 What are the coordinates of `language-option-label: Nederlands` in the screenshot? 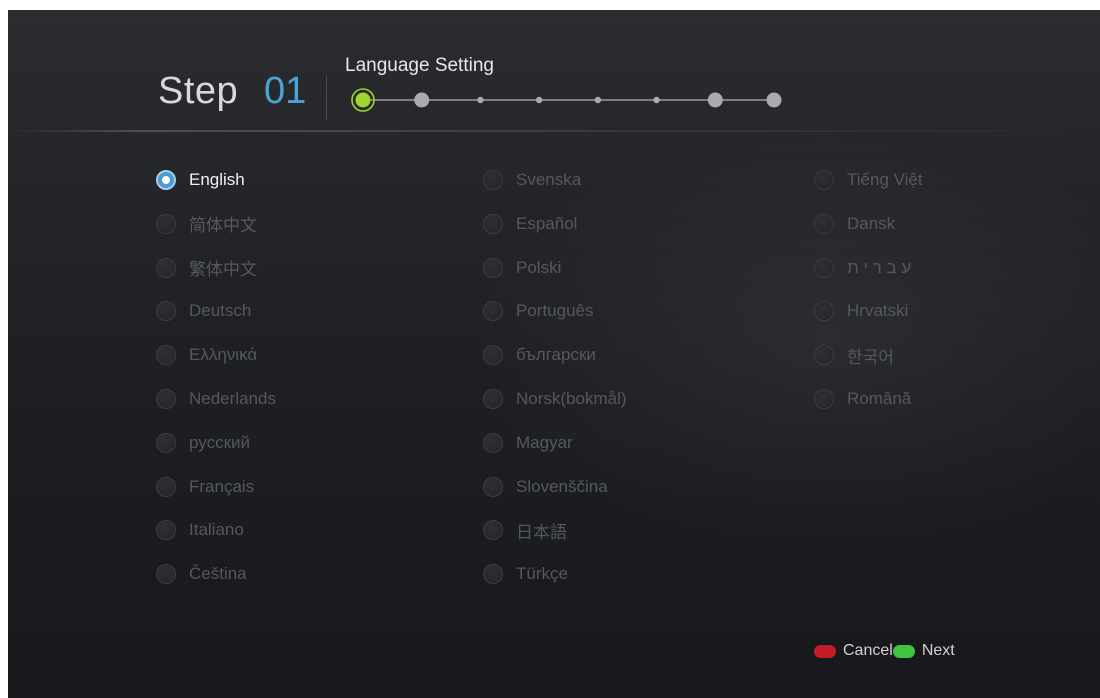 It's located at (232, 398).